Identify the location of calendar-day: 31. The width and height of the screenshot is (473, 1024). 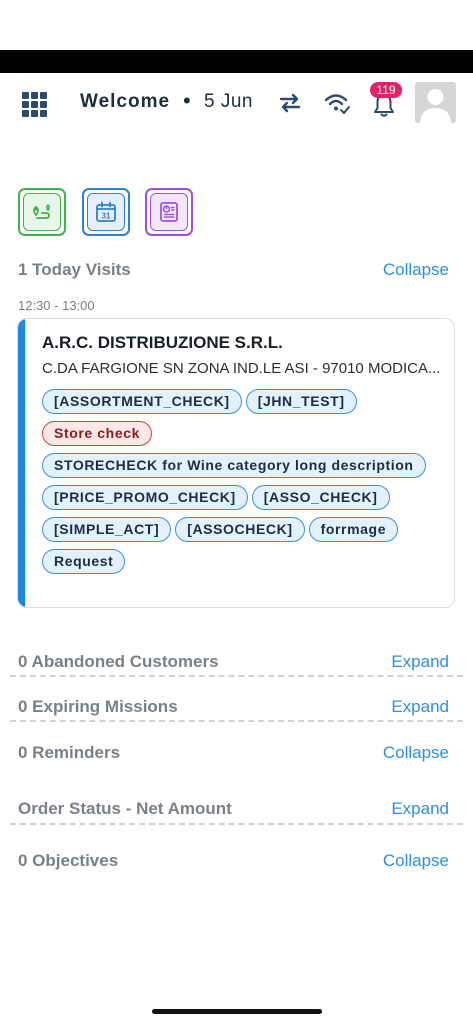
(106, 216).